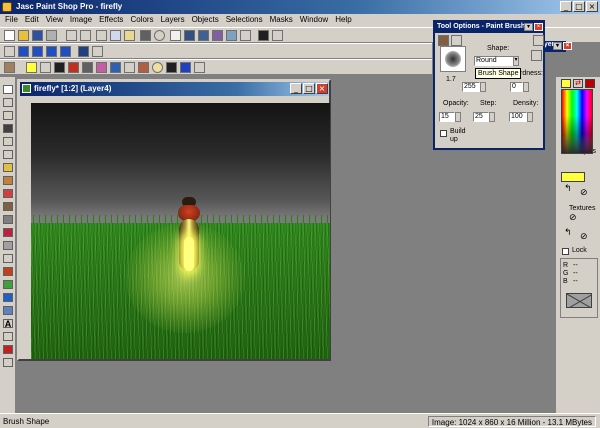 The image size is (600, 428). I want to click on menu-help: Help, so click(344, 20).